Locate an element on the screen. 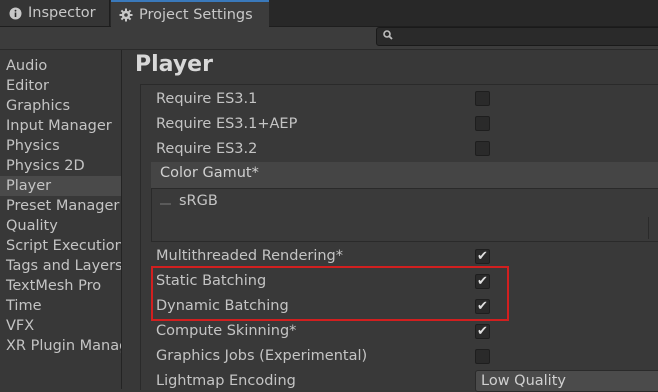  setting-label-multithreaded-rendering: Multithreaded Rendering* is located at coordinates (249, 256).